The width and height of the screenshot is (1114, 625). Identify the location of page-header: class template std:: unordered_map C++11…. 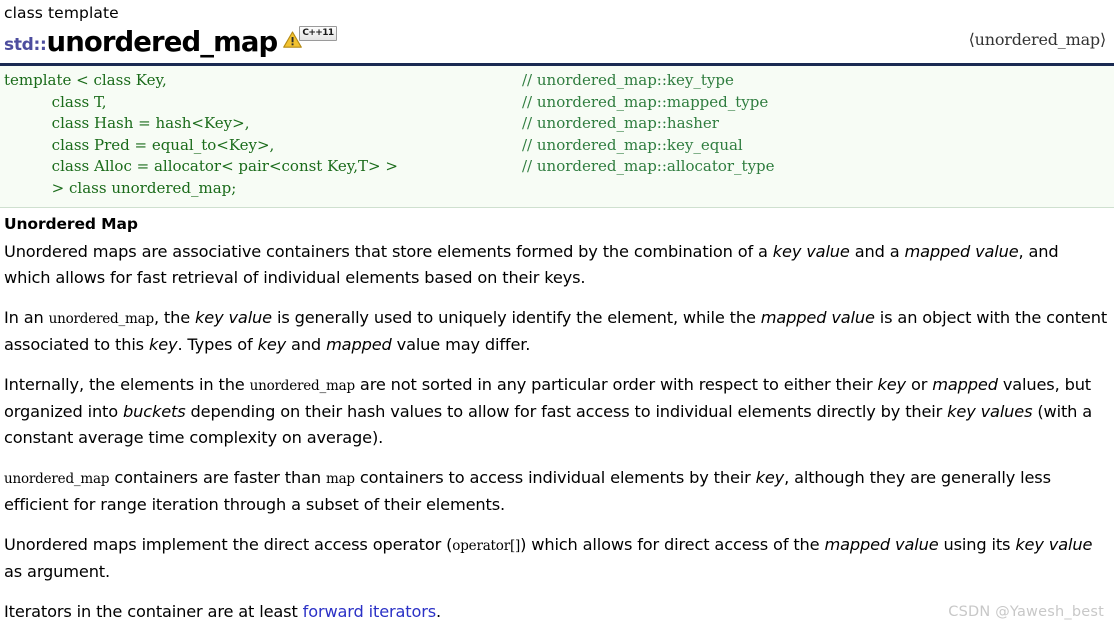
(557, 28).